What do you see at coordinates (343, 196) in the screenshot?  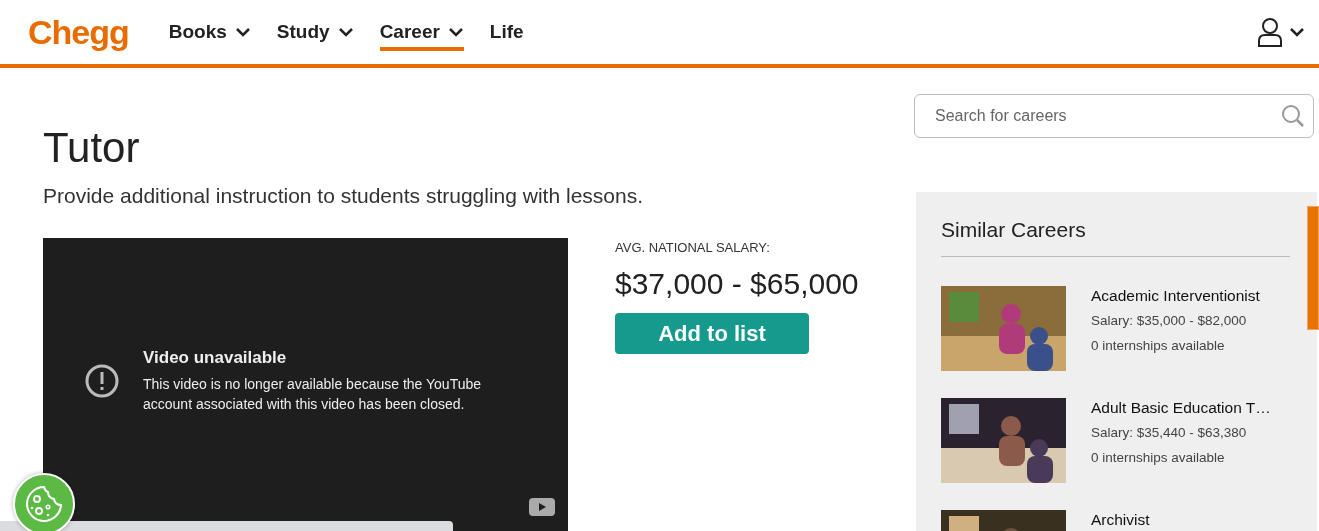 I see `career-description: Provide additional instruction to students struggling with lessons.` at bounding box center [343, 196].